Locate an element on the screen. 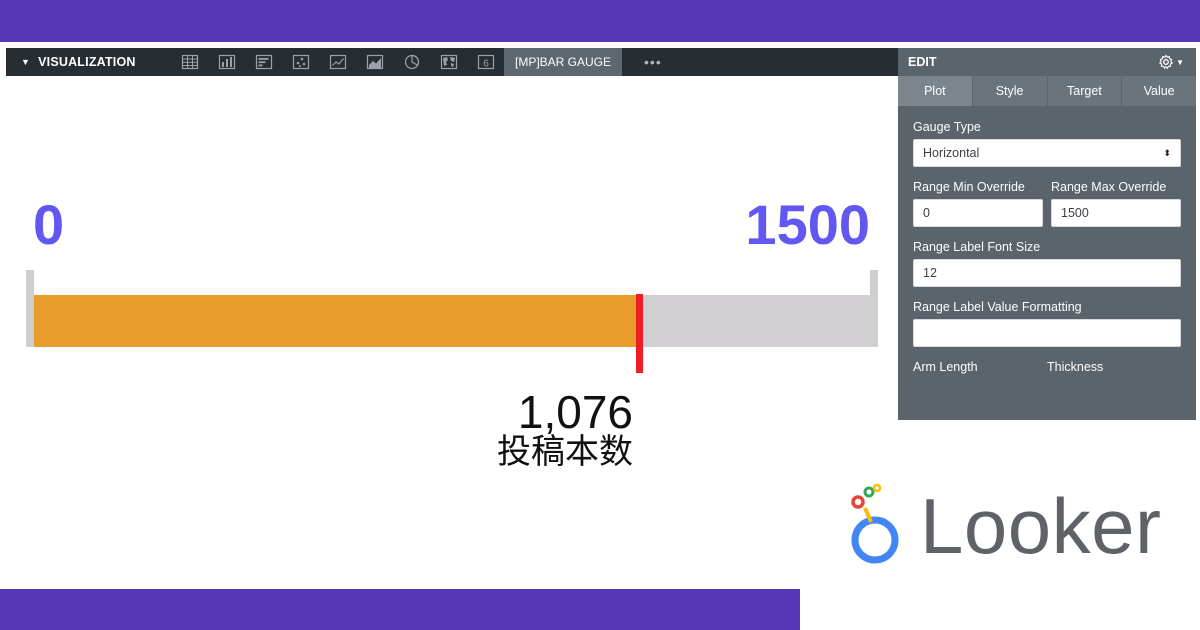 The image size is (1200, 630). range-max-override-input: 1500 is located at coordinates (1116, 213).